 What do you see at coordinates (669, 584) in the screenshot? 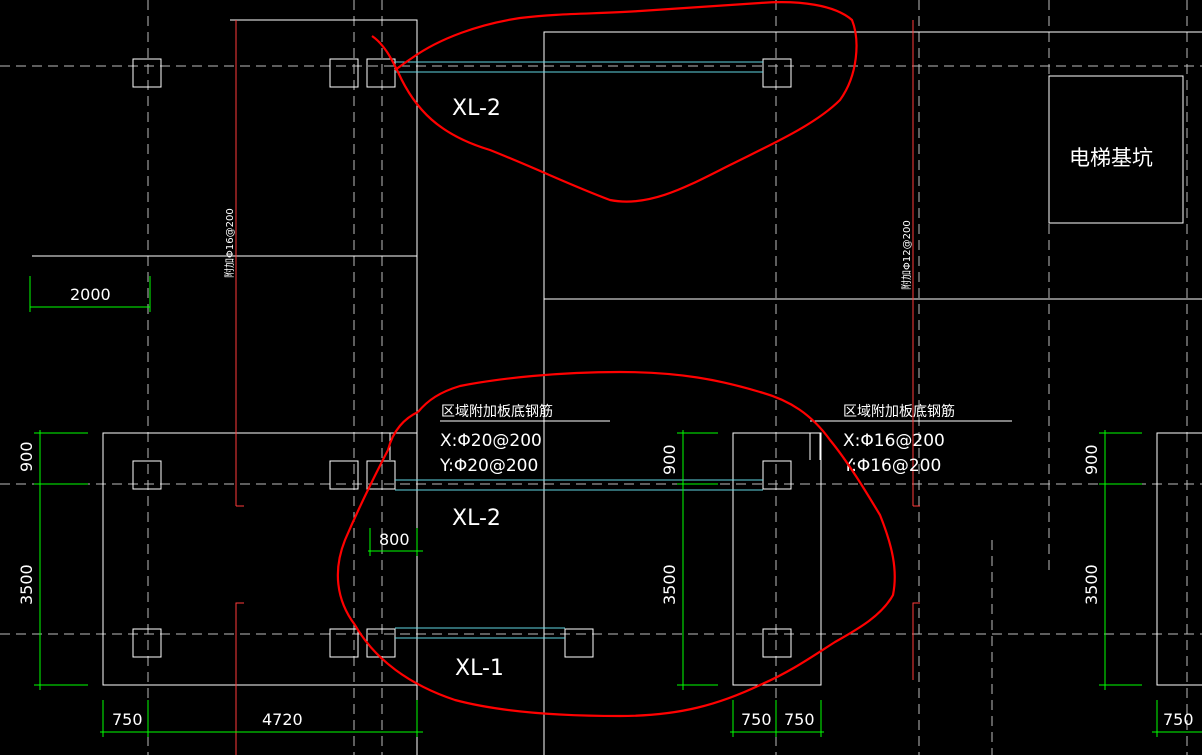
I see `dim-text-mid-3500: 3500` at bounding box center [669, 584].